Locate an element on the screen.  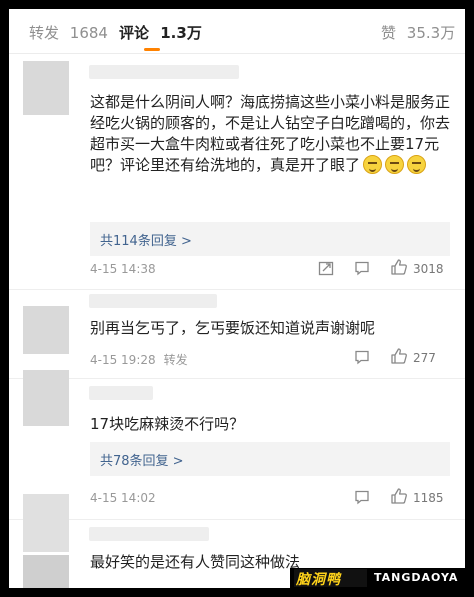
tab-repost-label: 转发 is located at coordinates (44, 33).